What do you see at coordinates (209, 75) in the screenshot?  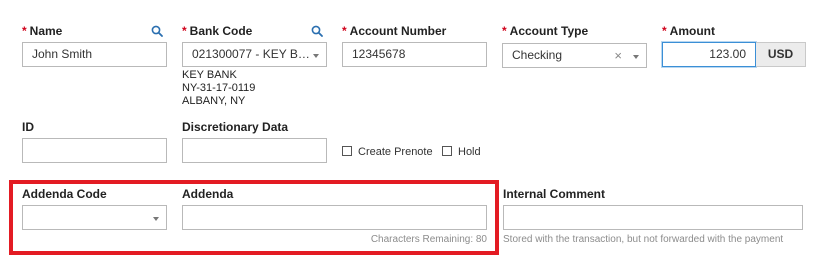 I see `bank-name: KEY BANK` at bounding box center [209, 75].